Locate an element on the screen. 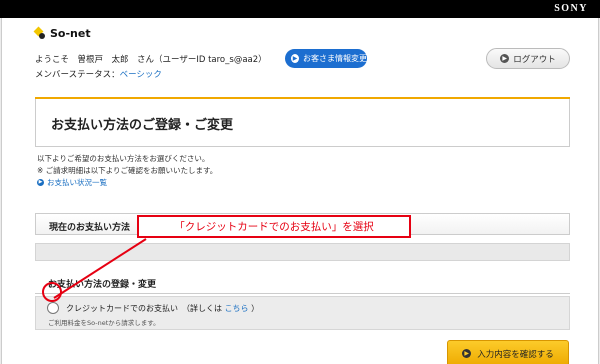 This screenshot has height=364, width=600. payment-status-link-label: お支払い状況一覧 is located at coordinates (77, 182).